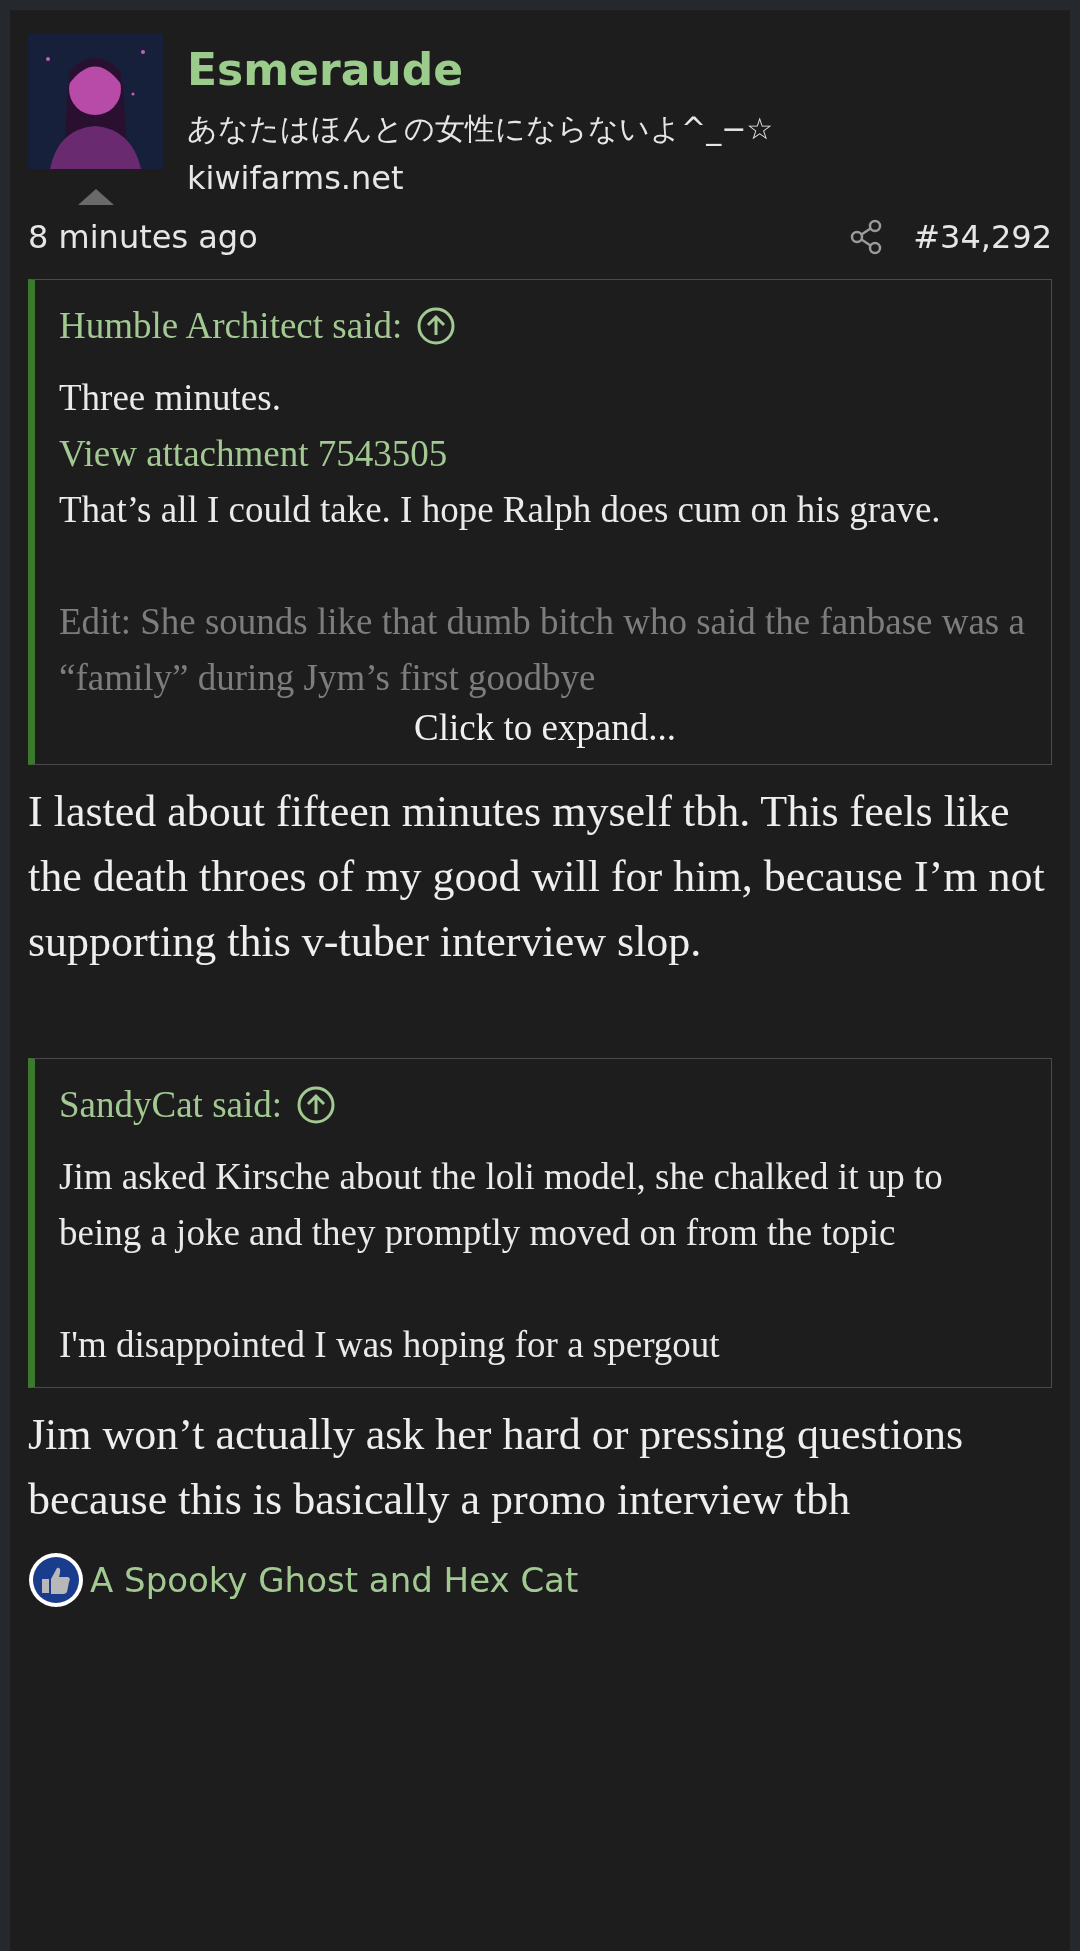 The image size is (1080, 1951). What do you see at coordinates (56, 1580) in the screenshot?
I see `thumbs-up-icon` at bounding box center [56, 1580].